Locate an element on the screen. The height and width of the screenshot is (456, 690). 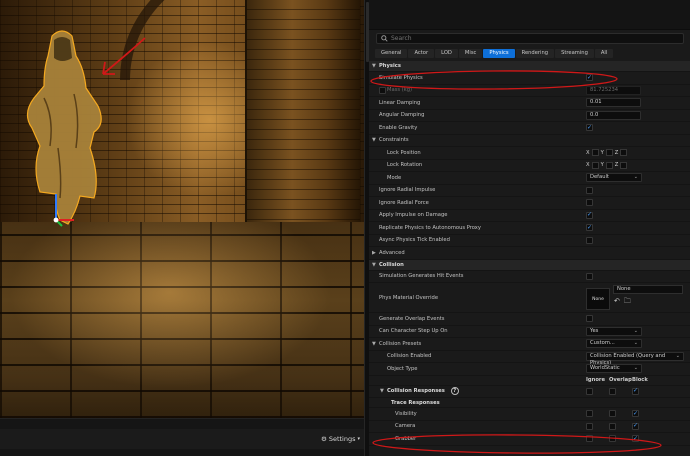
property-object-type: Object Type WorldStatic ⌄ is located at coordinates (529, 369).